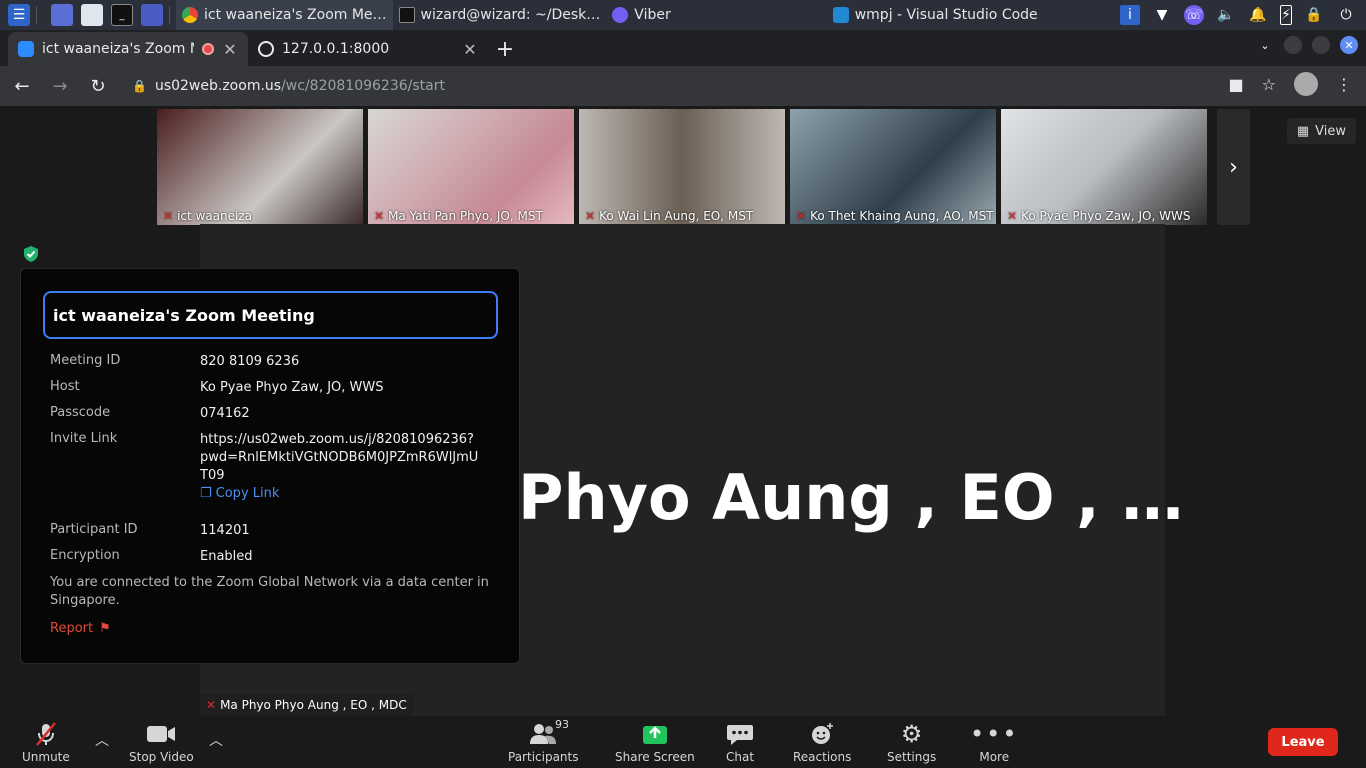 This screenshot has height=768, width=1366. What do you see at coordinates (1194, 15) in the screenshot?
I see `viber-tray-icon: ☏` at bounding box center [1194, 15].